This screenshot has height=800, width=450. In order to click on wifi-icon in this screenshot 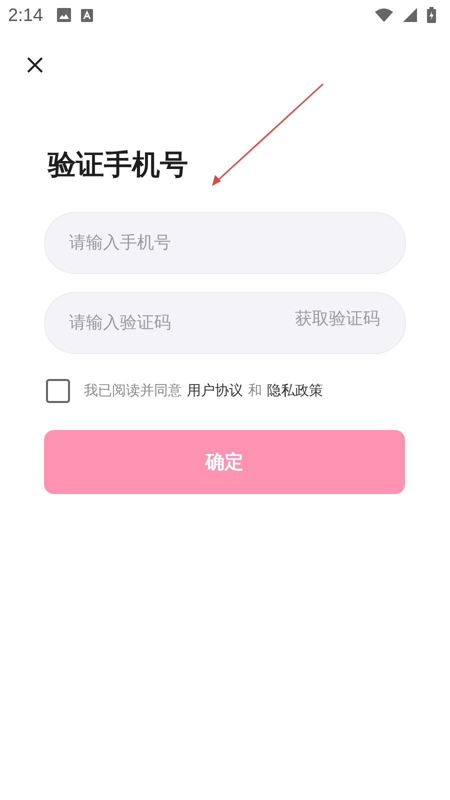, I will do `click(384, 15)`.